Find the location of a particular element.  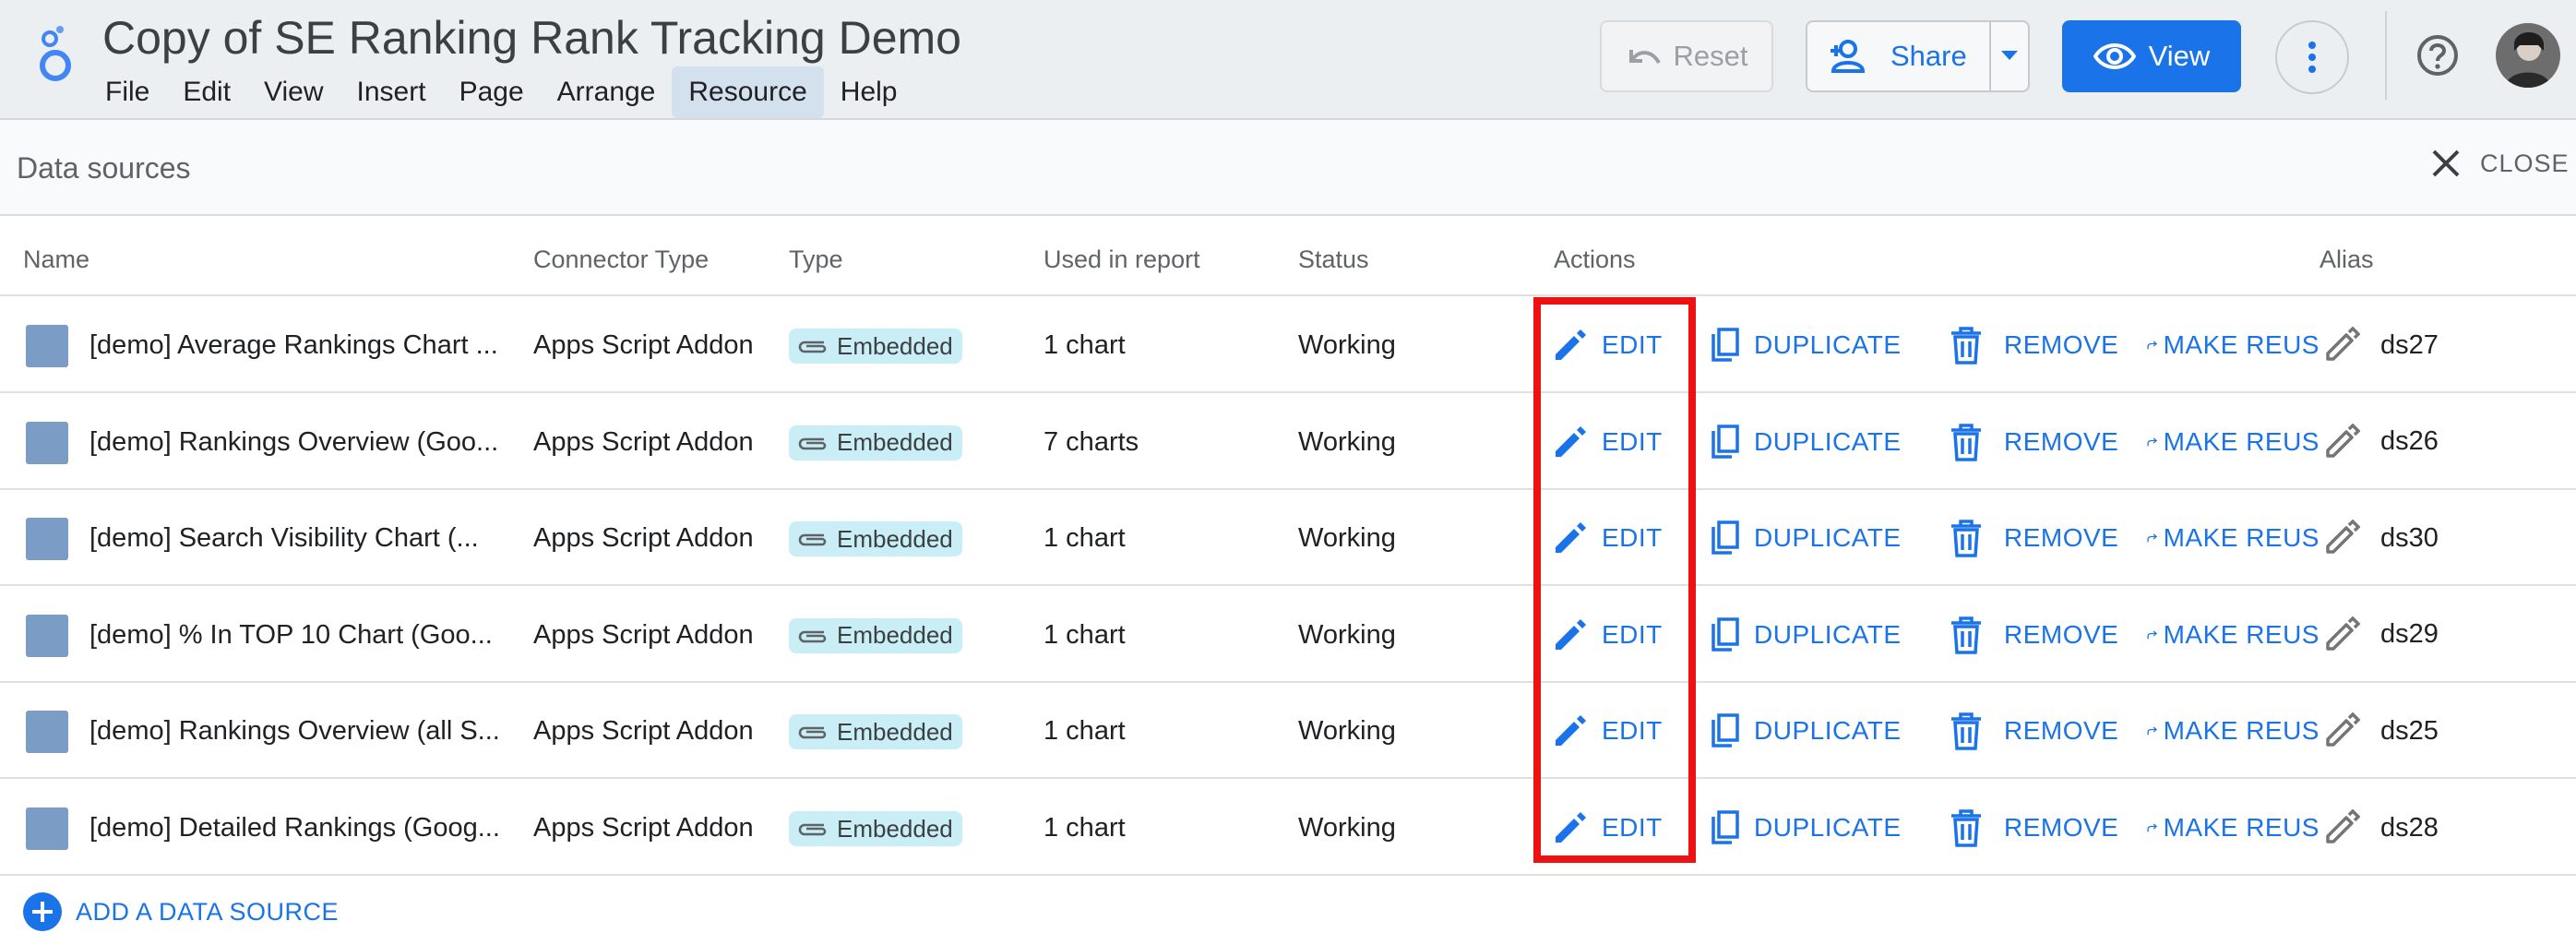

menu-edit: Edit is located at coordinates (206, 92).